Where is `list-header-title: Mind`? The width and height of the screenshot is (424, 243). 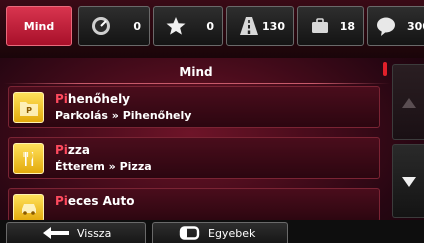 list-header-title: Mind is located at coordinates (196, 72).